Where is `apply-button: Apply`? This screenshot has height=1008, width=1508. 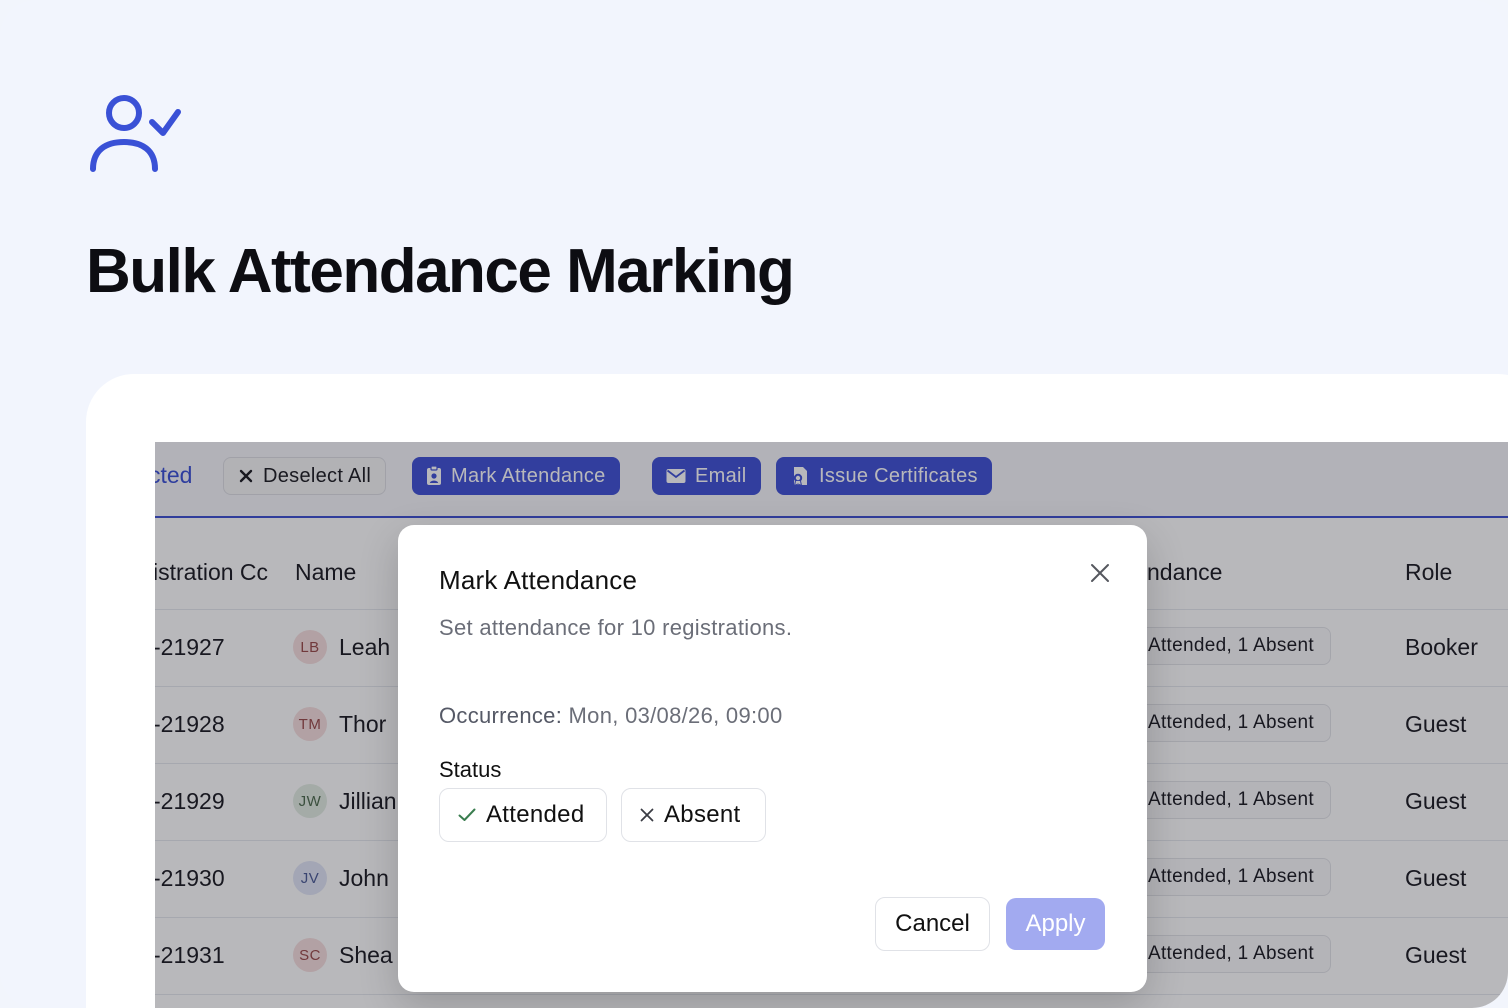 apply-button: Apply is located at coordinates (1055, 924).